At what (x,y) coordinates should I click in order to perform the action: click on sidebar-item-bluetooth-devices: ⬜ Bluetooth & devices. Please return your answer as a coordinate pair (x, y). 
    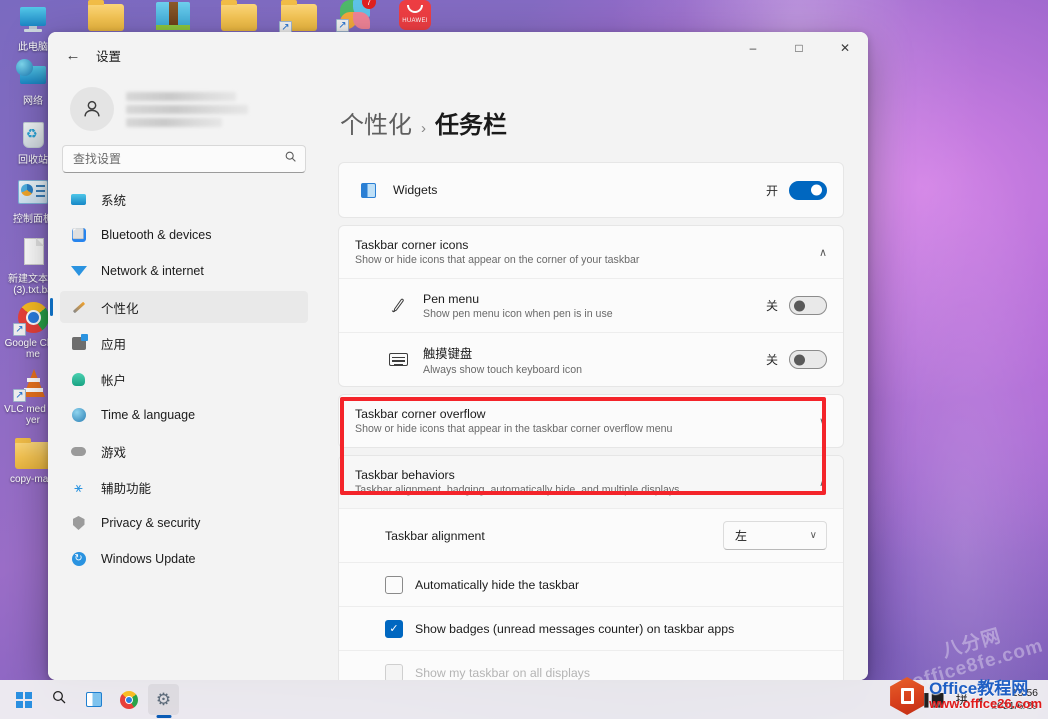
    Looking at the image, I should click on (184, 235).